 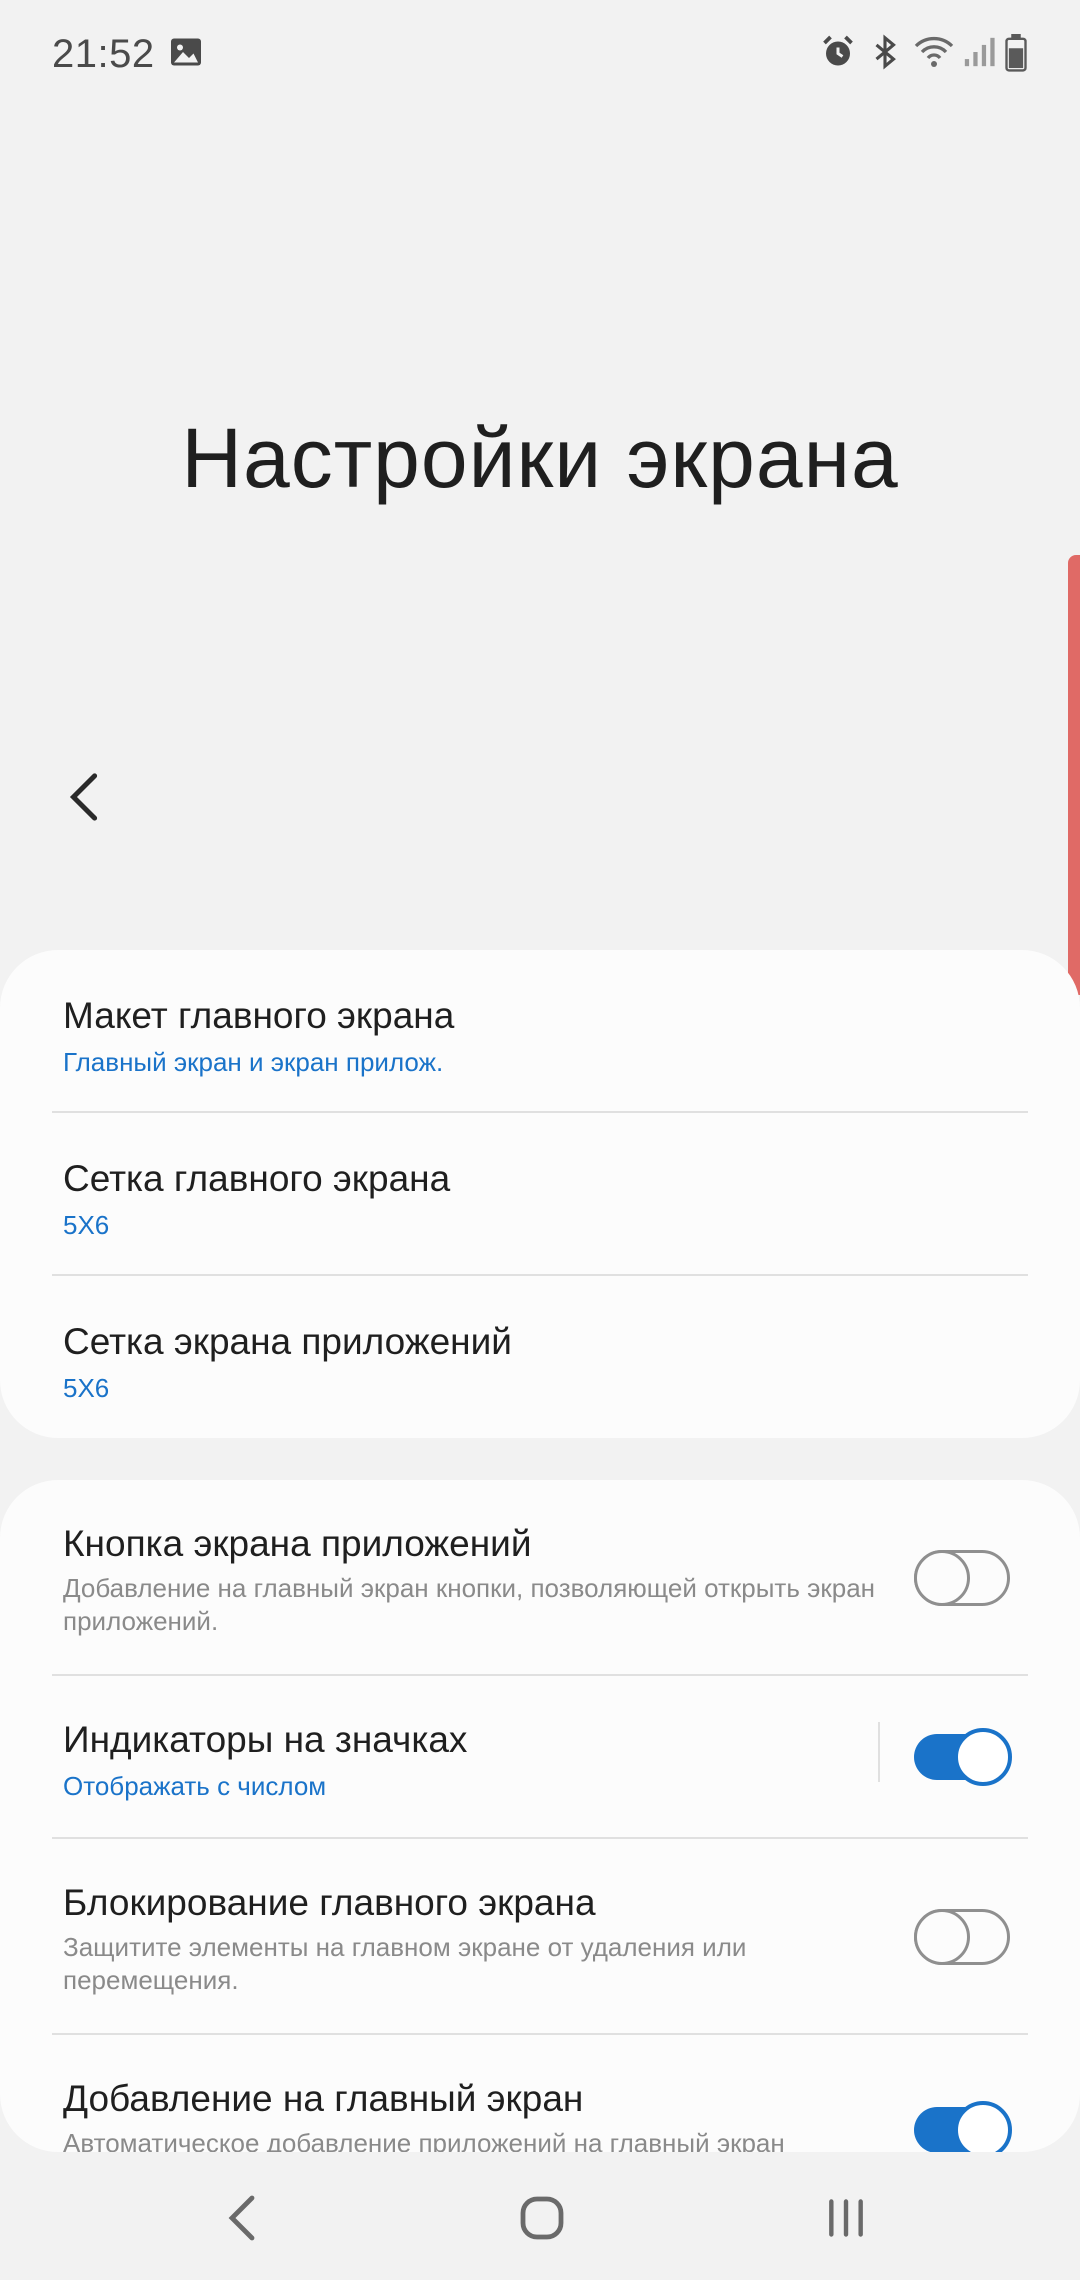 I want to click on list-item-home-grid: Сетка главного экрана 5X6, so click(x=540, y=1194).